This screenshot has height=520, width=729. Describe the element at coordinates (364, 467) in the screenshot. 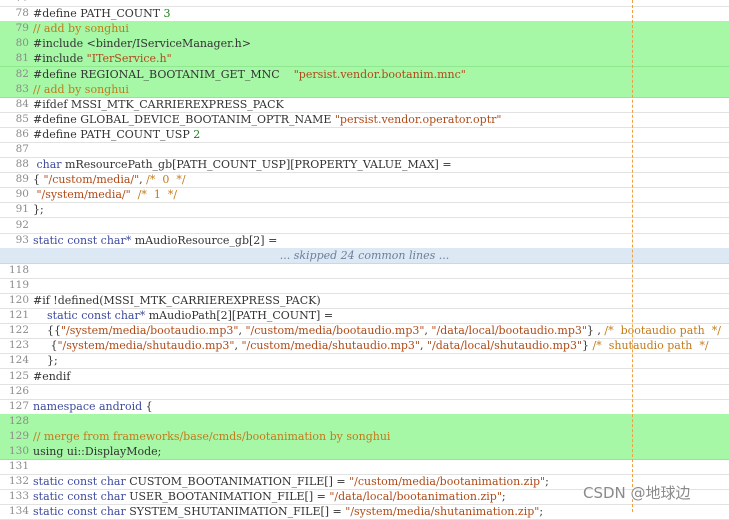

I see `code-line: 131` at that location.